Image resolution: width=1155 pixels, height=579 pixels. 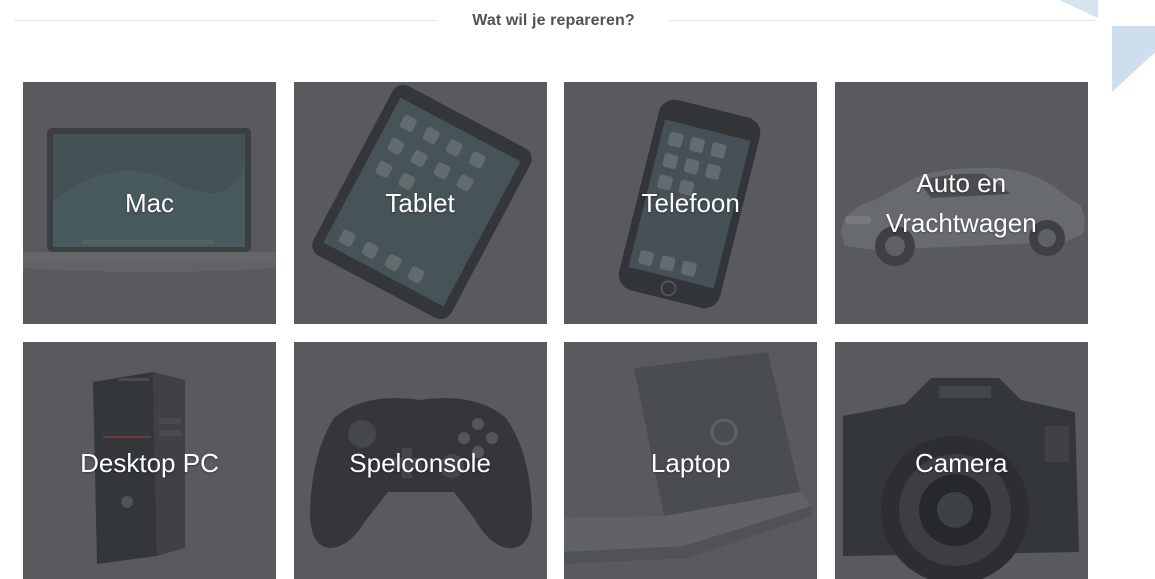 I want to click on tile-mac: Mac, so click(x=149, y=203).